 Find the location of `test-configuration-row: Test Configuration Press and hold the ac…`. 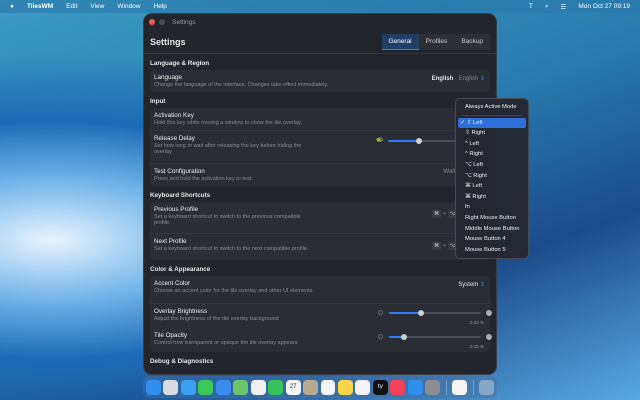

test-configuration-row: Test Configuration Press and hold the ac… is located at coordinates (320, 175).